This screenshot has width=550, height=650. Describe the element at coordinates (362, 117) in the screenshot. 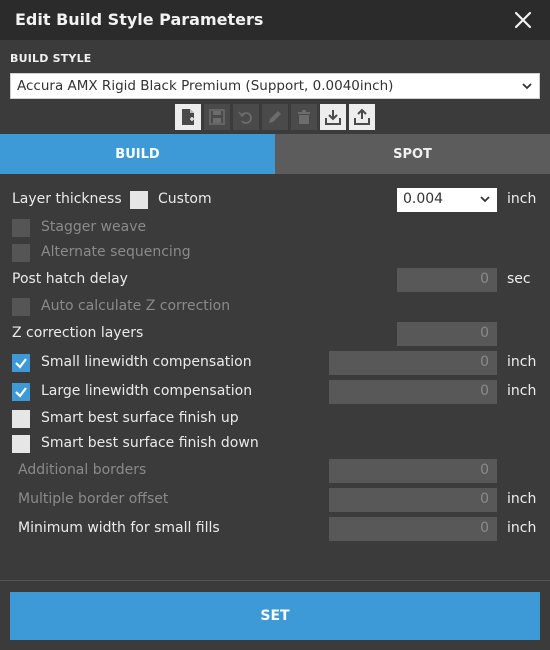

I see `export-icon` at that location.